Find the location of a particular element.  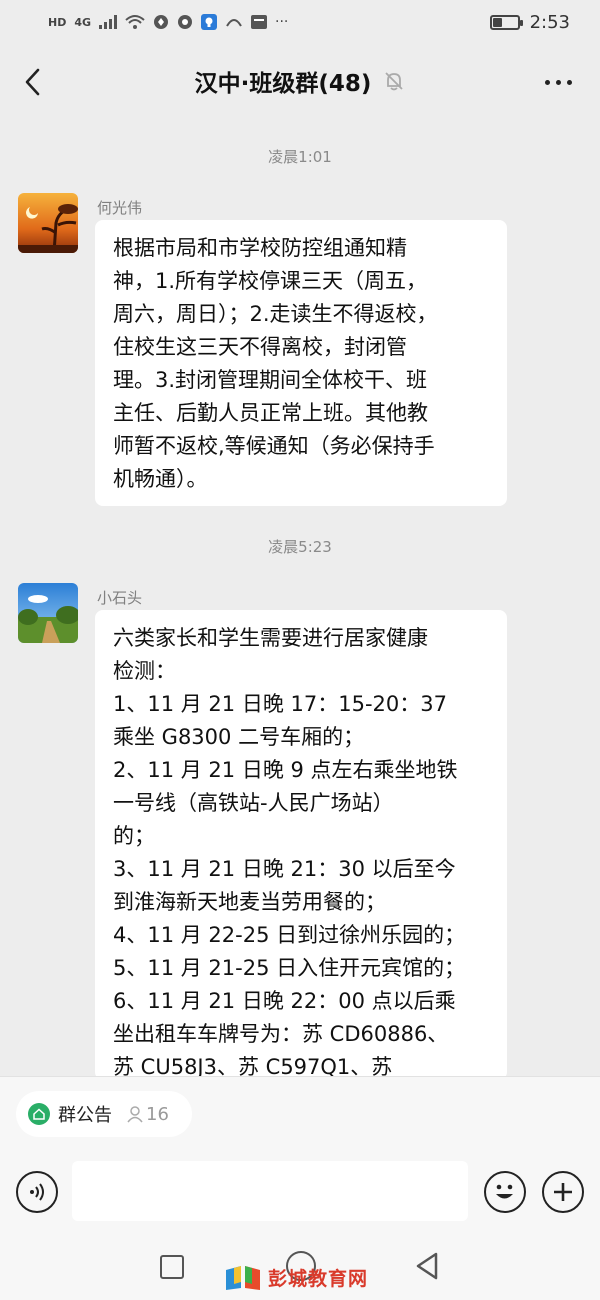

voice-icon is located at coordinates (37, 1192).